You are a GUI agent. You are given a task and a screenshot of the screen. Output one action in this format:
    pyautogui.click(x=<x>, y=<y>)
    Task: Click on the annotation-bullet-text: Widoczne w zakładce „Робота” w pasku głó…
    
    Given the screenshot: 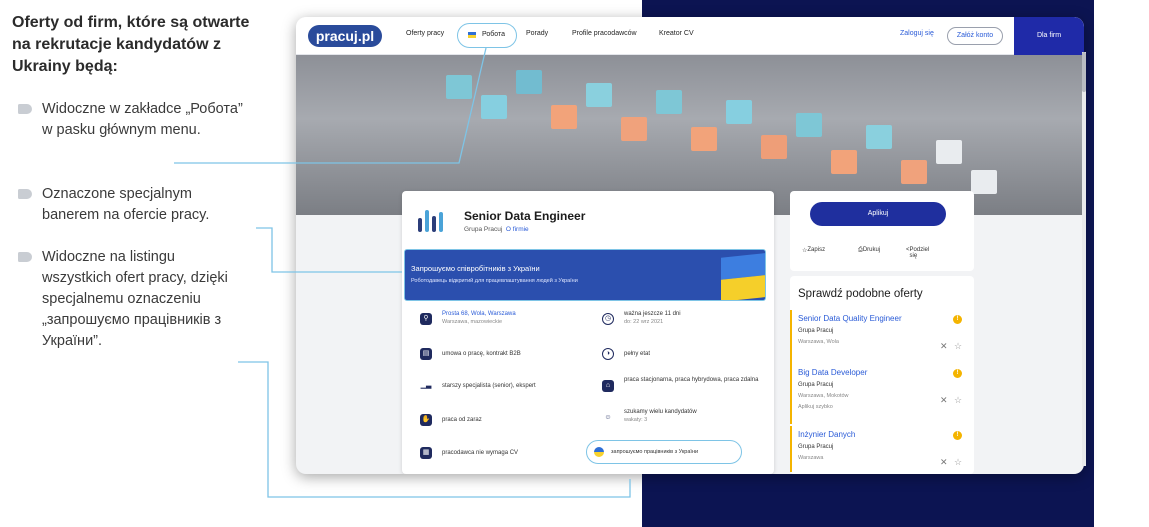 What is the action you would take?
    pyautogui.click(x=142, y=119)
    